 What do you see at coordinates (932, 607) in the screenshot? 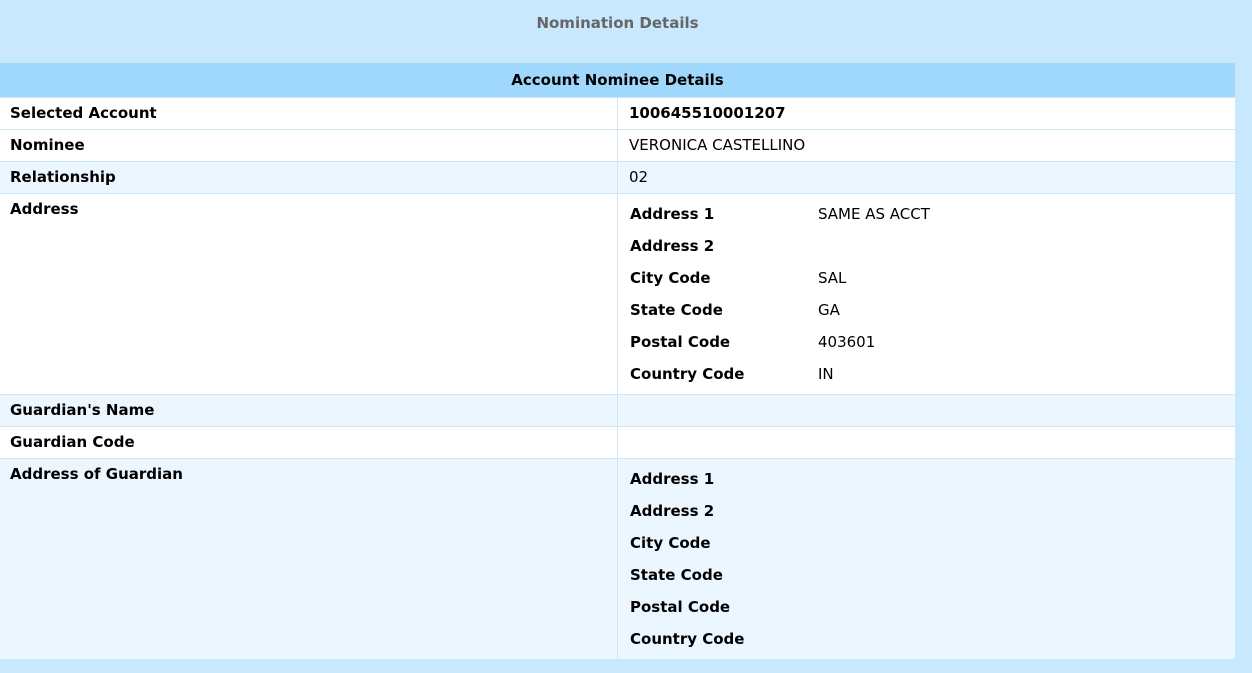
I see `guardian-postal-code-line: Postal Code` at bounding box center [932, 607].